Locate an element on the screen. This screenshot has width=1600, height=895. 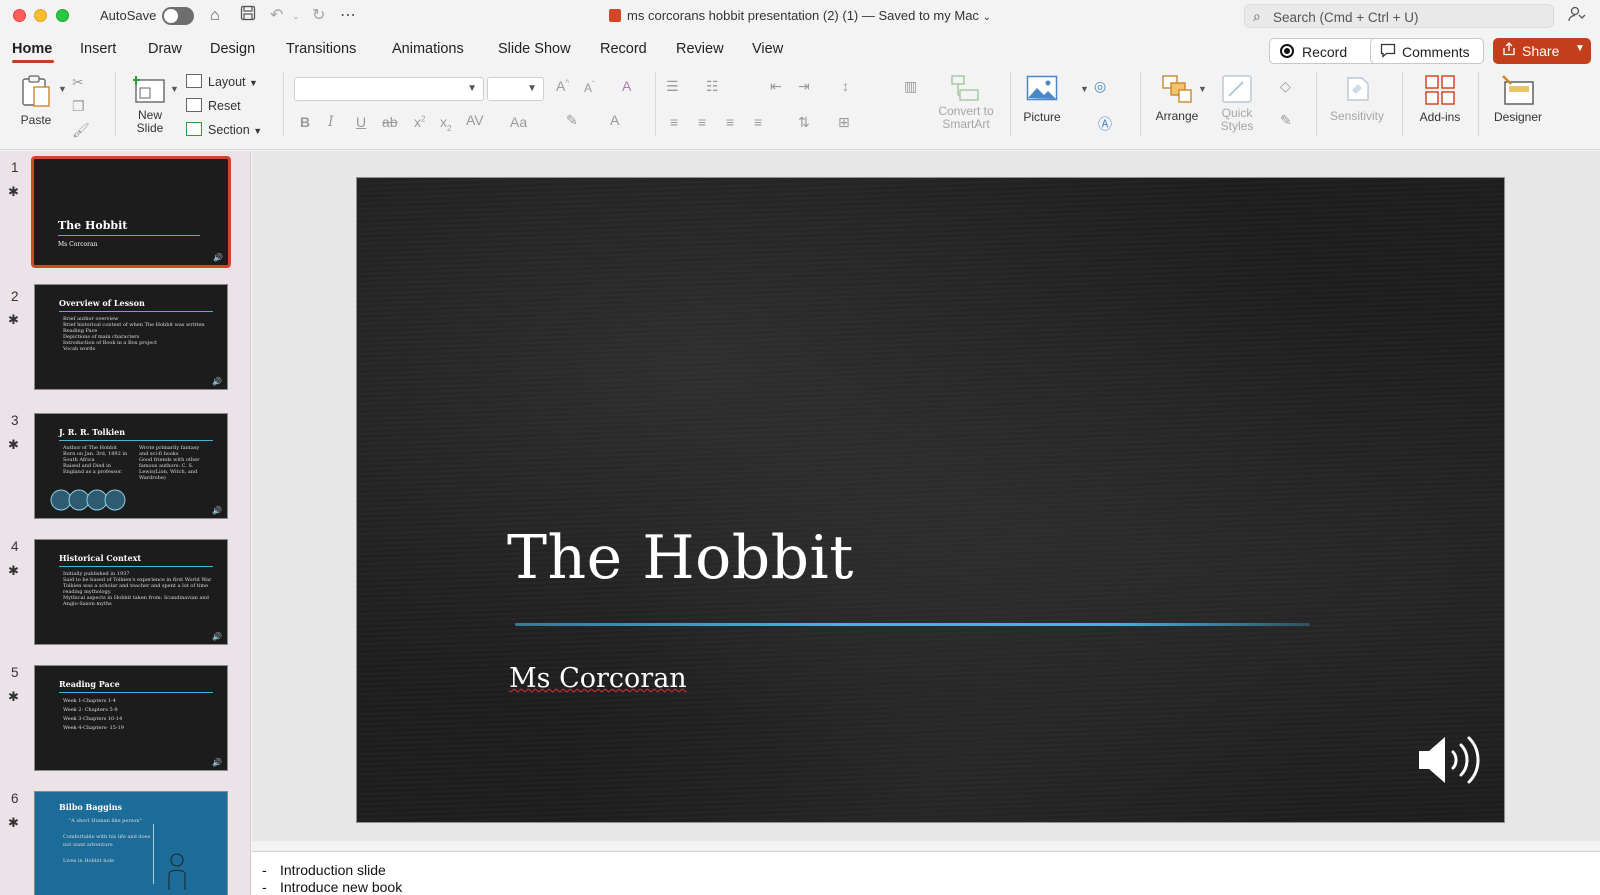
format-painter-icon: 🖌 is located at coordinates (81, 130).